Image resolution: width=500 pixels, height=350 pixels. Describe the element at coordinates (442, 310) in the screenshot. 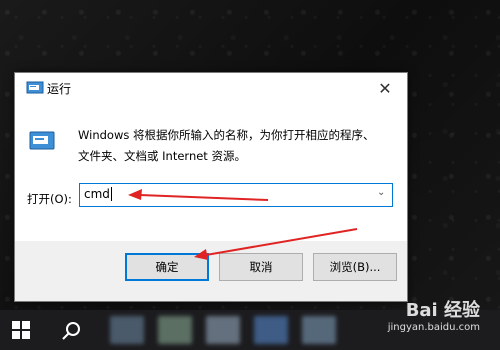

I see `watermark-main: Bai 经验` at that location.